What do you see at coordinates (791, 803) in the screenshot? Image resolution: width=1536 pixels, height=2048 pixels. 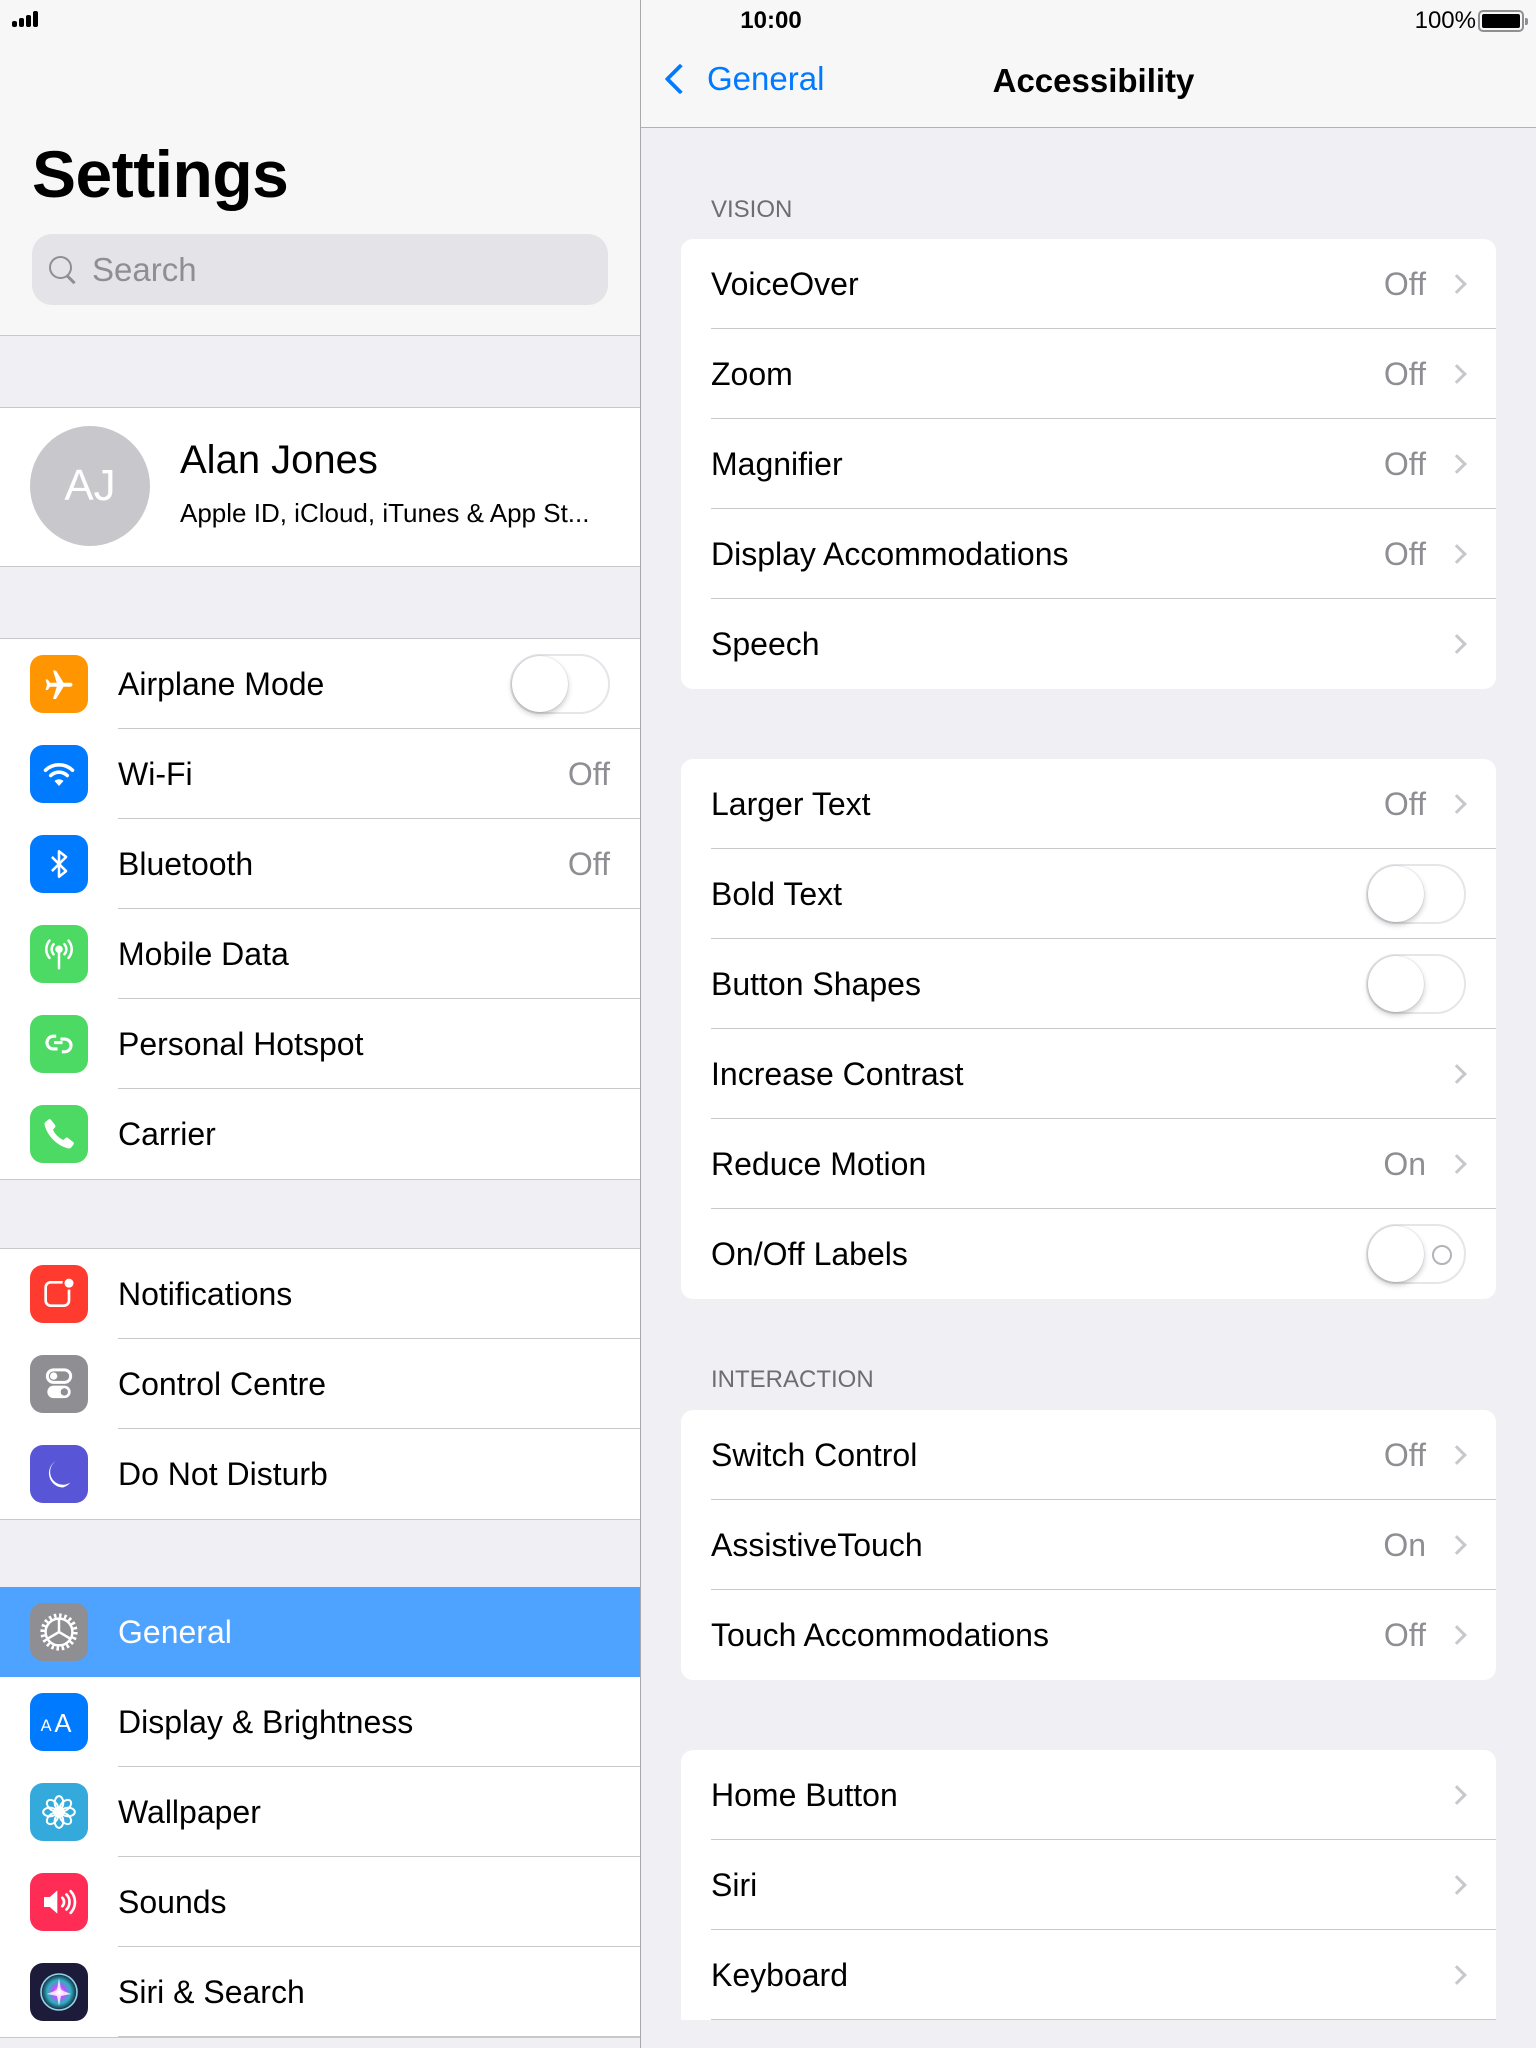 I see `row-label: Larger Text` at bounding box center [791, 803].